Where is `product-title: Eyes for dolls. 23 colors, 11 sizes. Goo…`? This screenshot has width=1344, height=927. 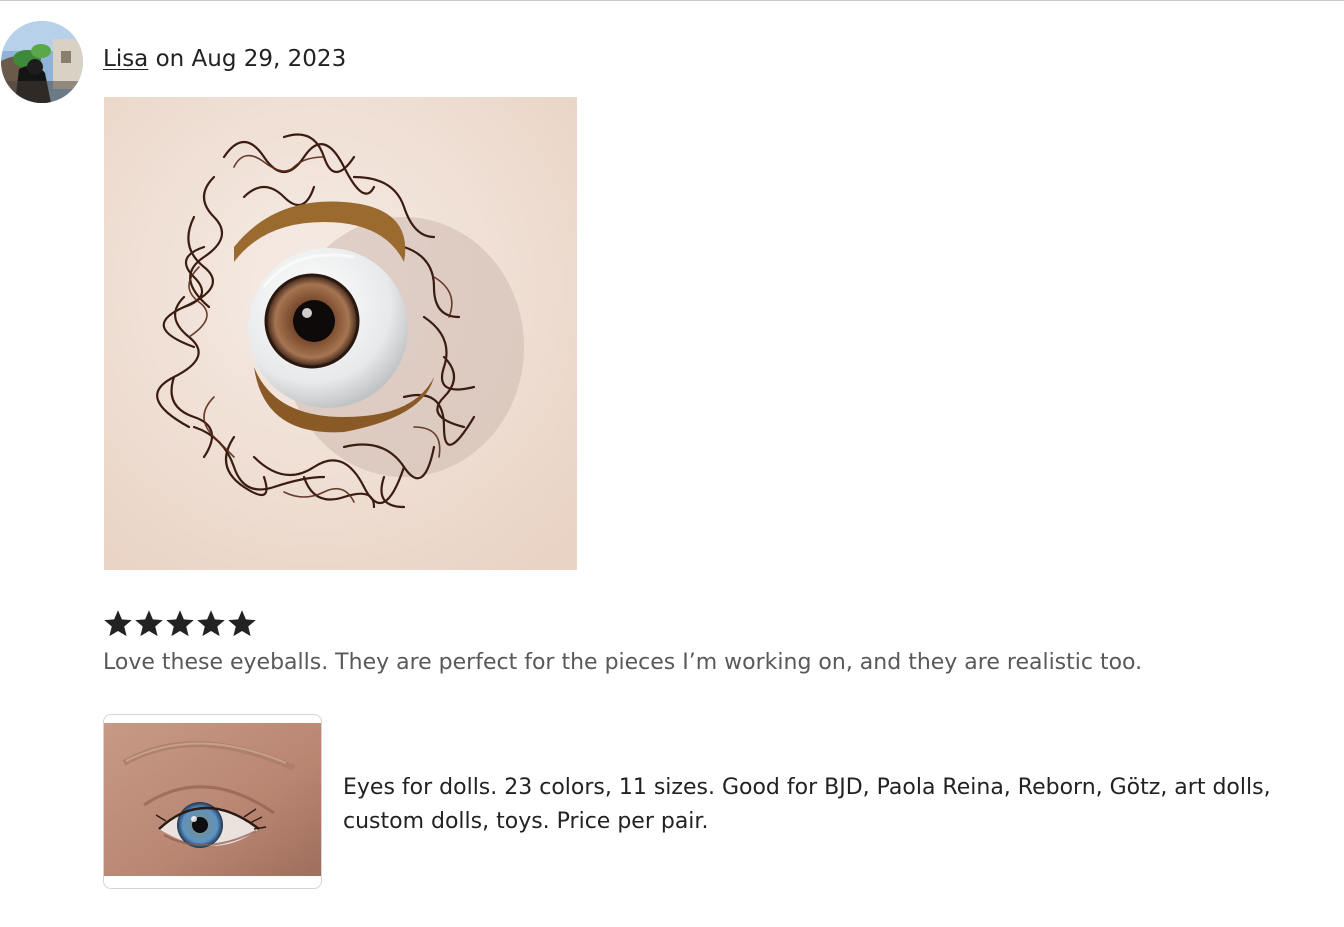 product-title: Eyes for dolls. 23 colors, 11 sizes. Goo… is located at coordinates (838, 805).